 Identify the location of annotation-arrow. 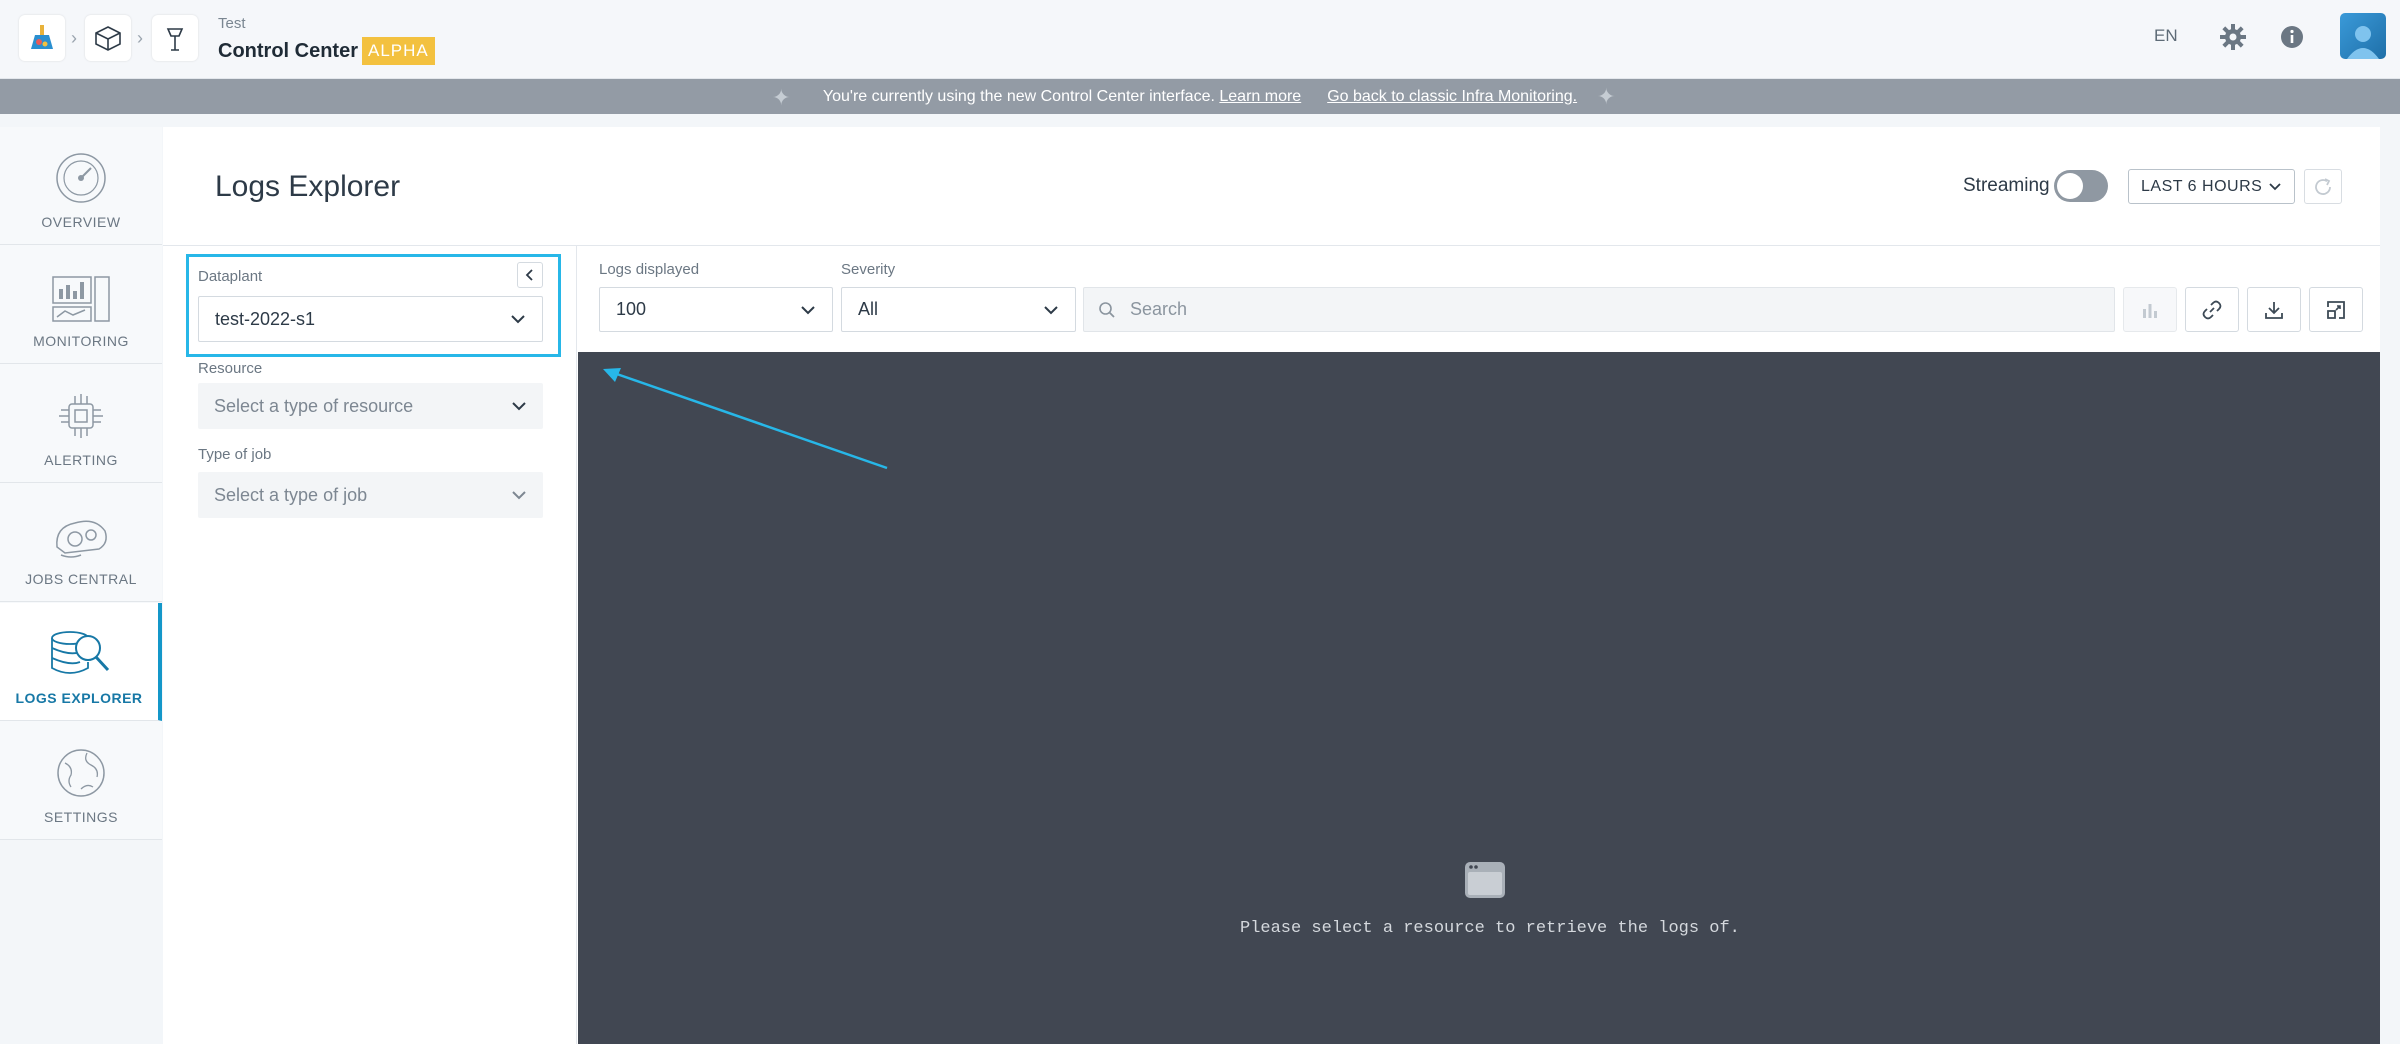
(745, 419).